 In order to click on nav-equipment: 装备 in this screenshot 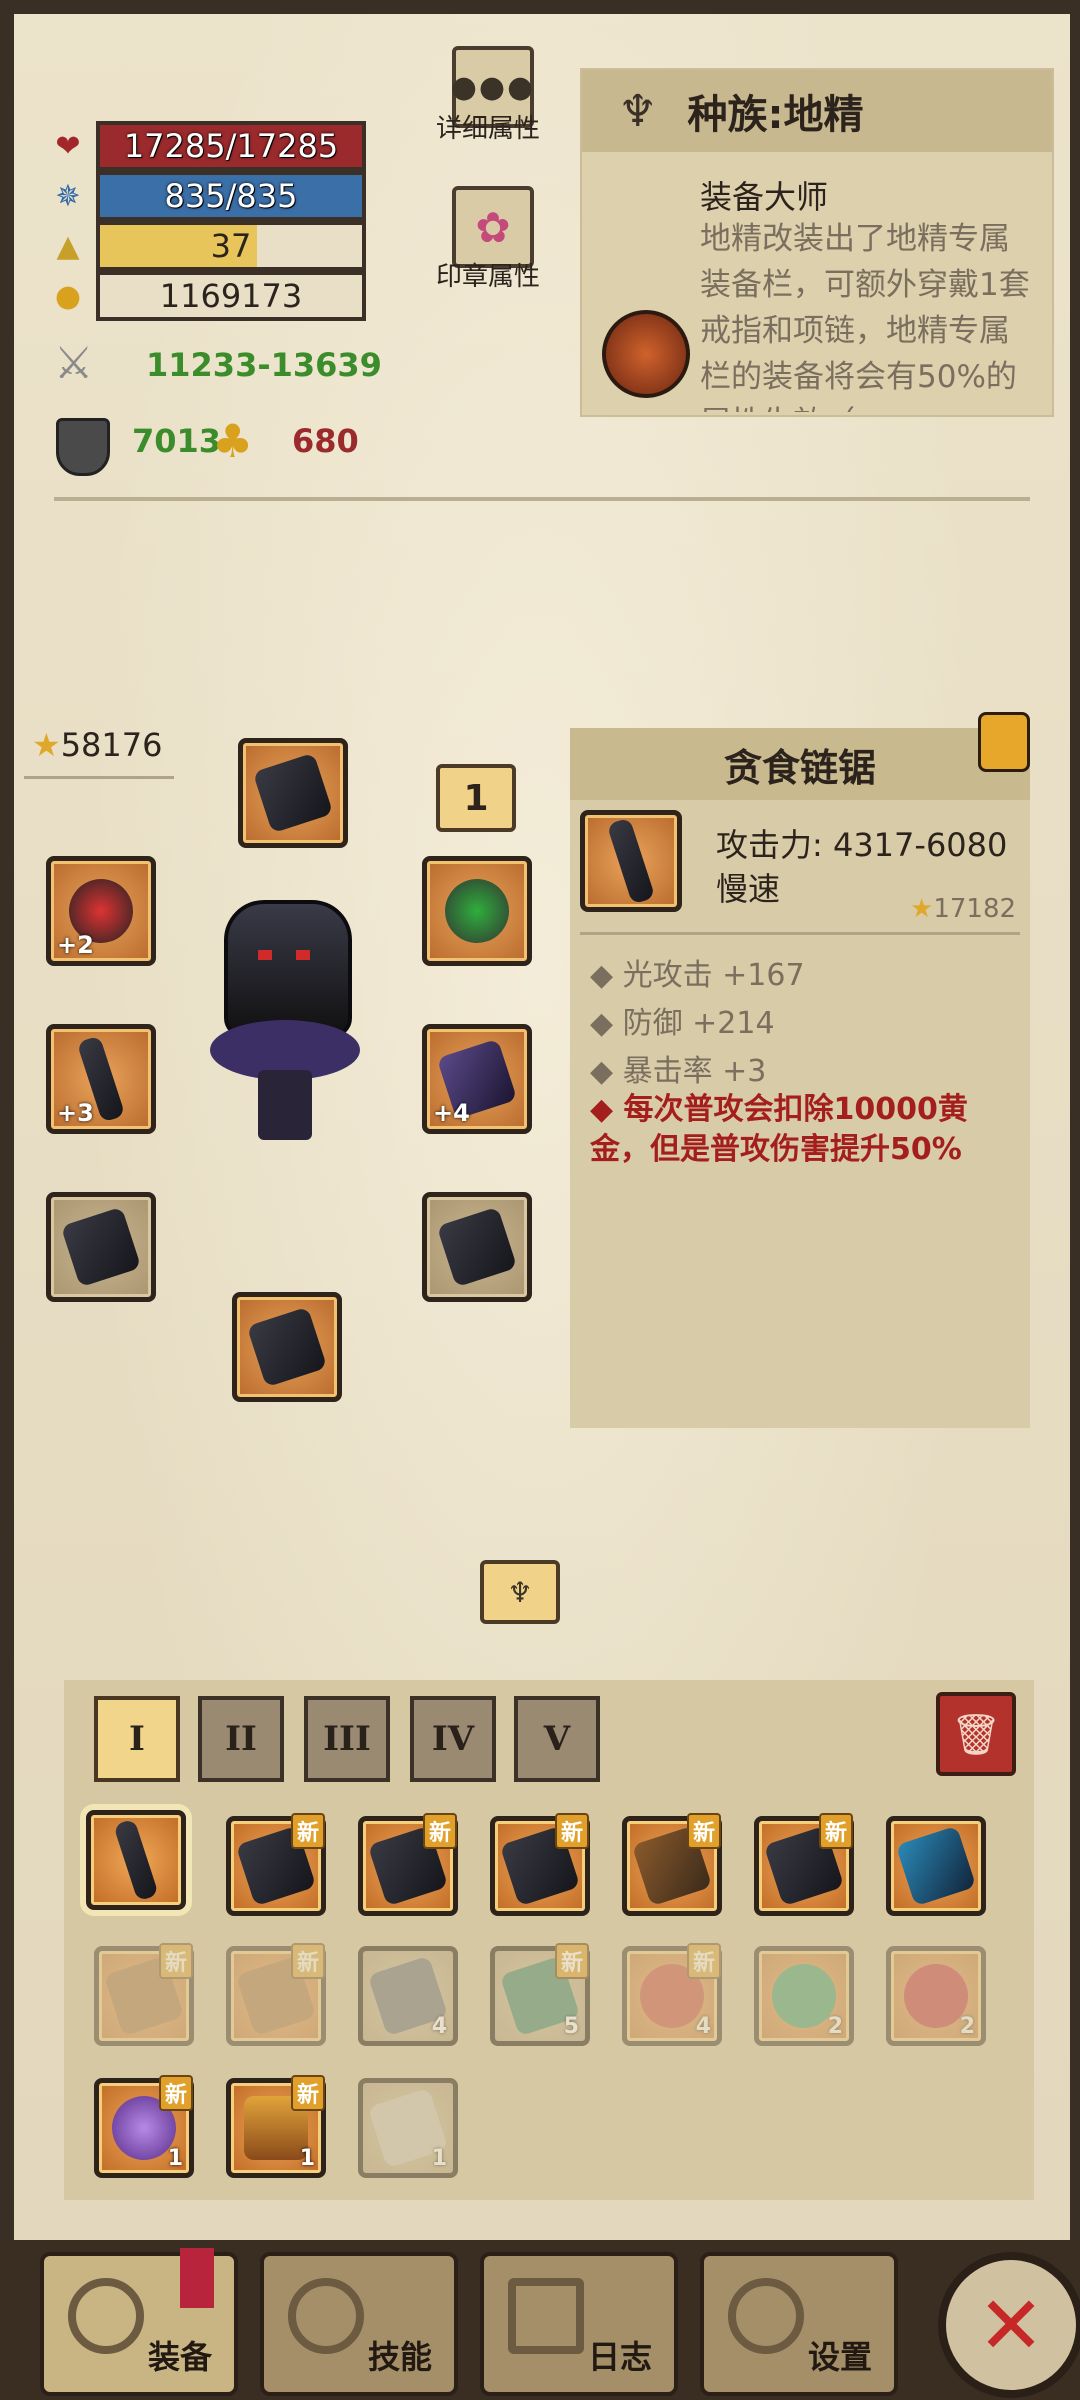, I will do `click(139, 2322)`.